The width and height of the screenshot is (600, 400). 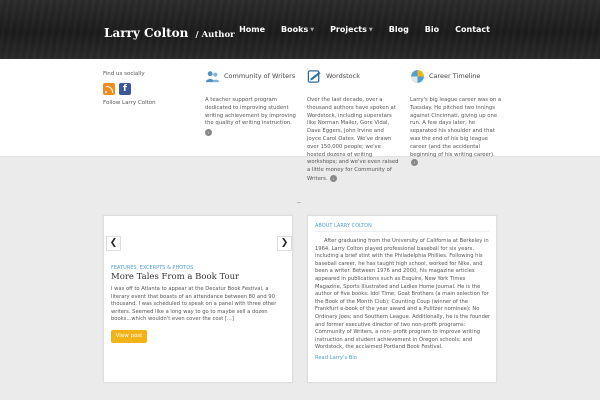 I want to click on nav-books: Books ▼, so click(x=297, y=29).